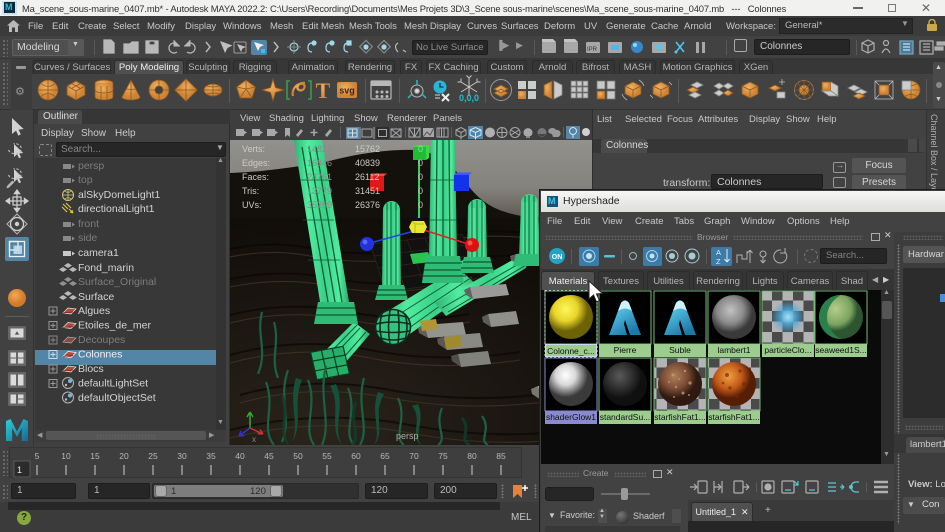 This screenshot has width=945, height=532. What do you see at coordinates (113, 384) in the screenshot?
I see `svg-text: defaultLightSet` at bounding box center [113, 384].